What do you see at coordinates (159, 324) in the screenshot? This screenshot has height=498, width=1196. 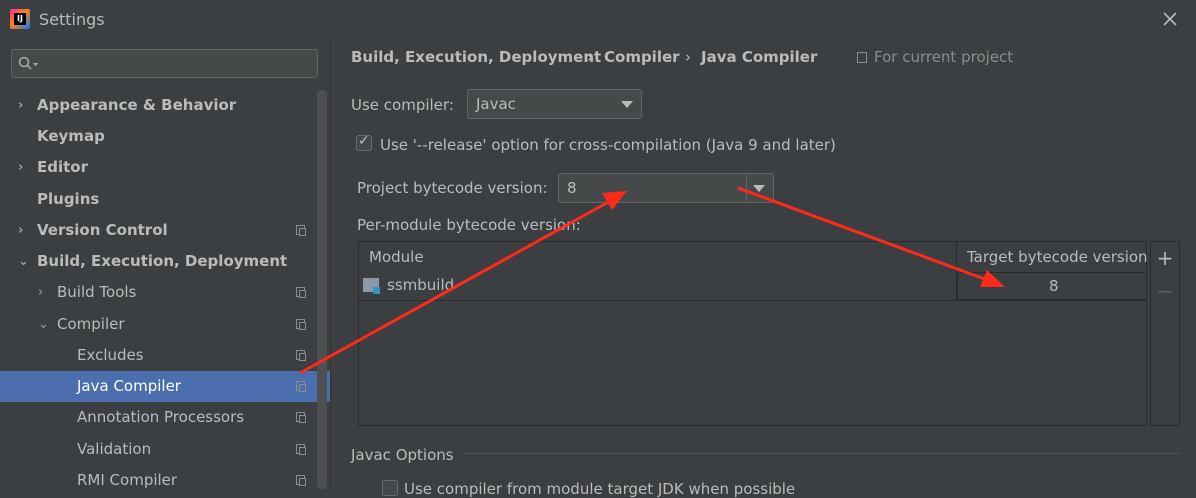 I see `sidebar-item-compiler: ⌄ Compiler` at bounding box center [159, 324].